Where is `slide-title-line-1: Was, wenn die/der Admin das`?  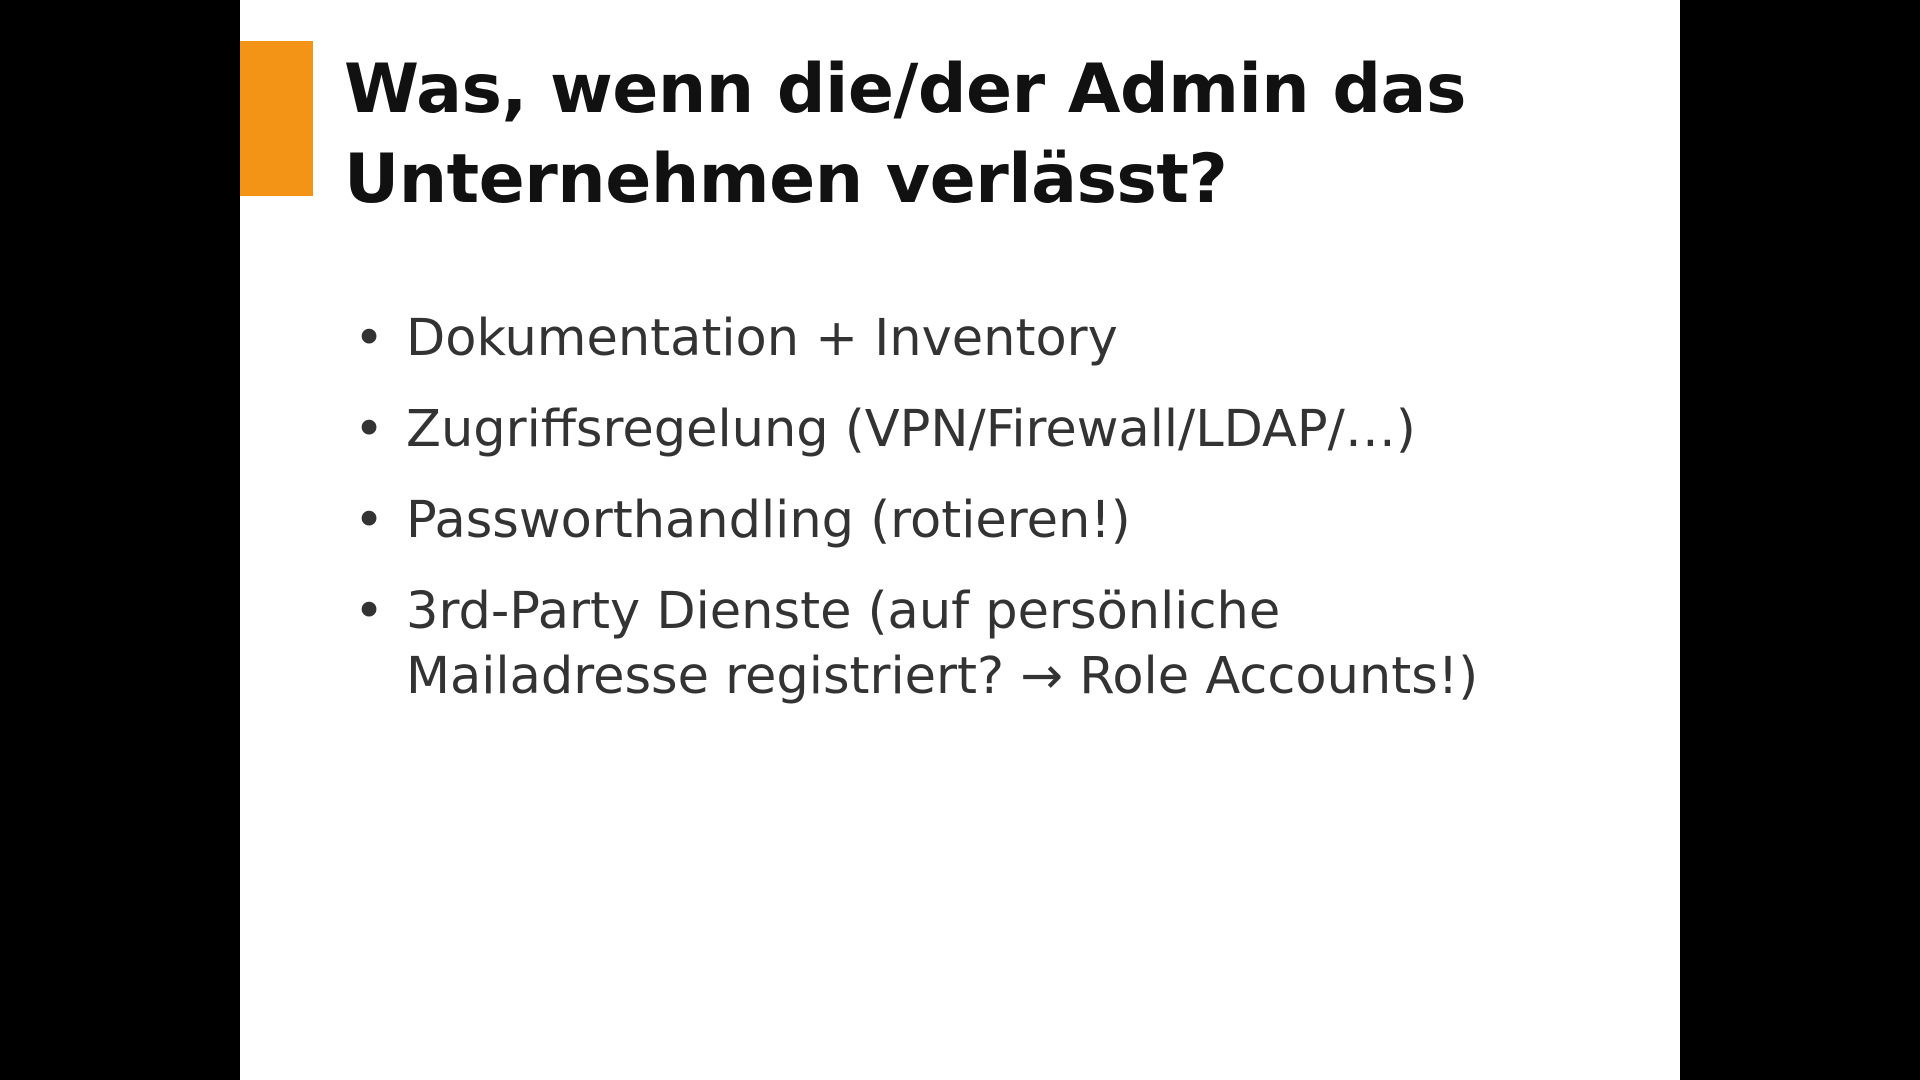
slide-title-line-1: Was, wenn die/der Admin das is located at coordinates (905, 89).